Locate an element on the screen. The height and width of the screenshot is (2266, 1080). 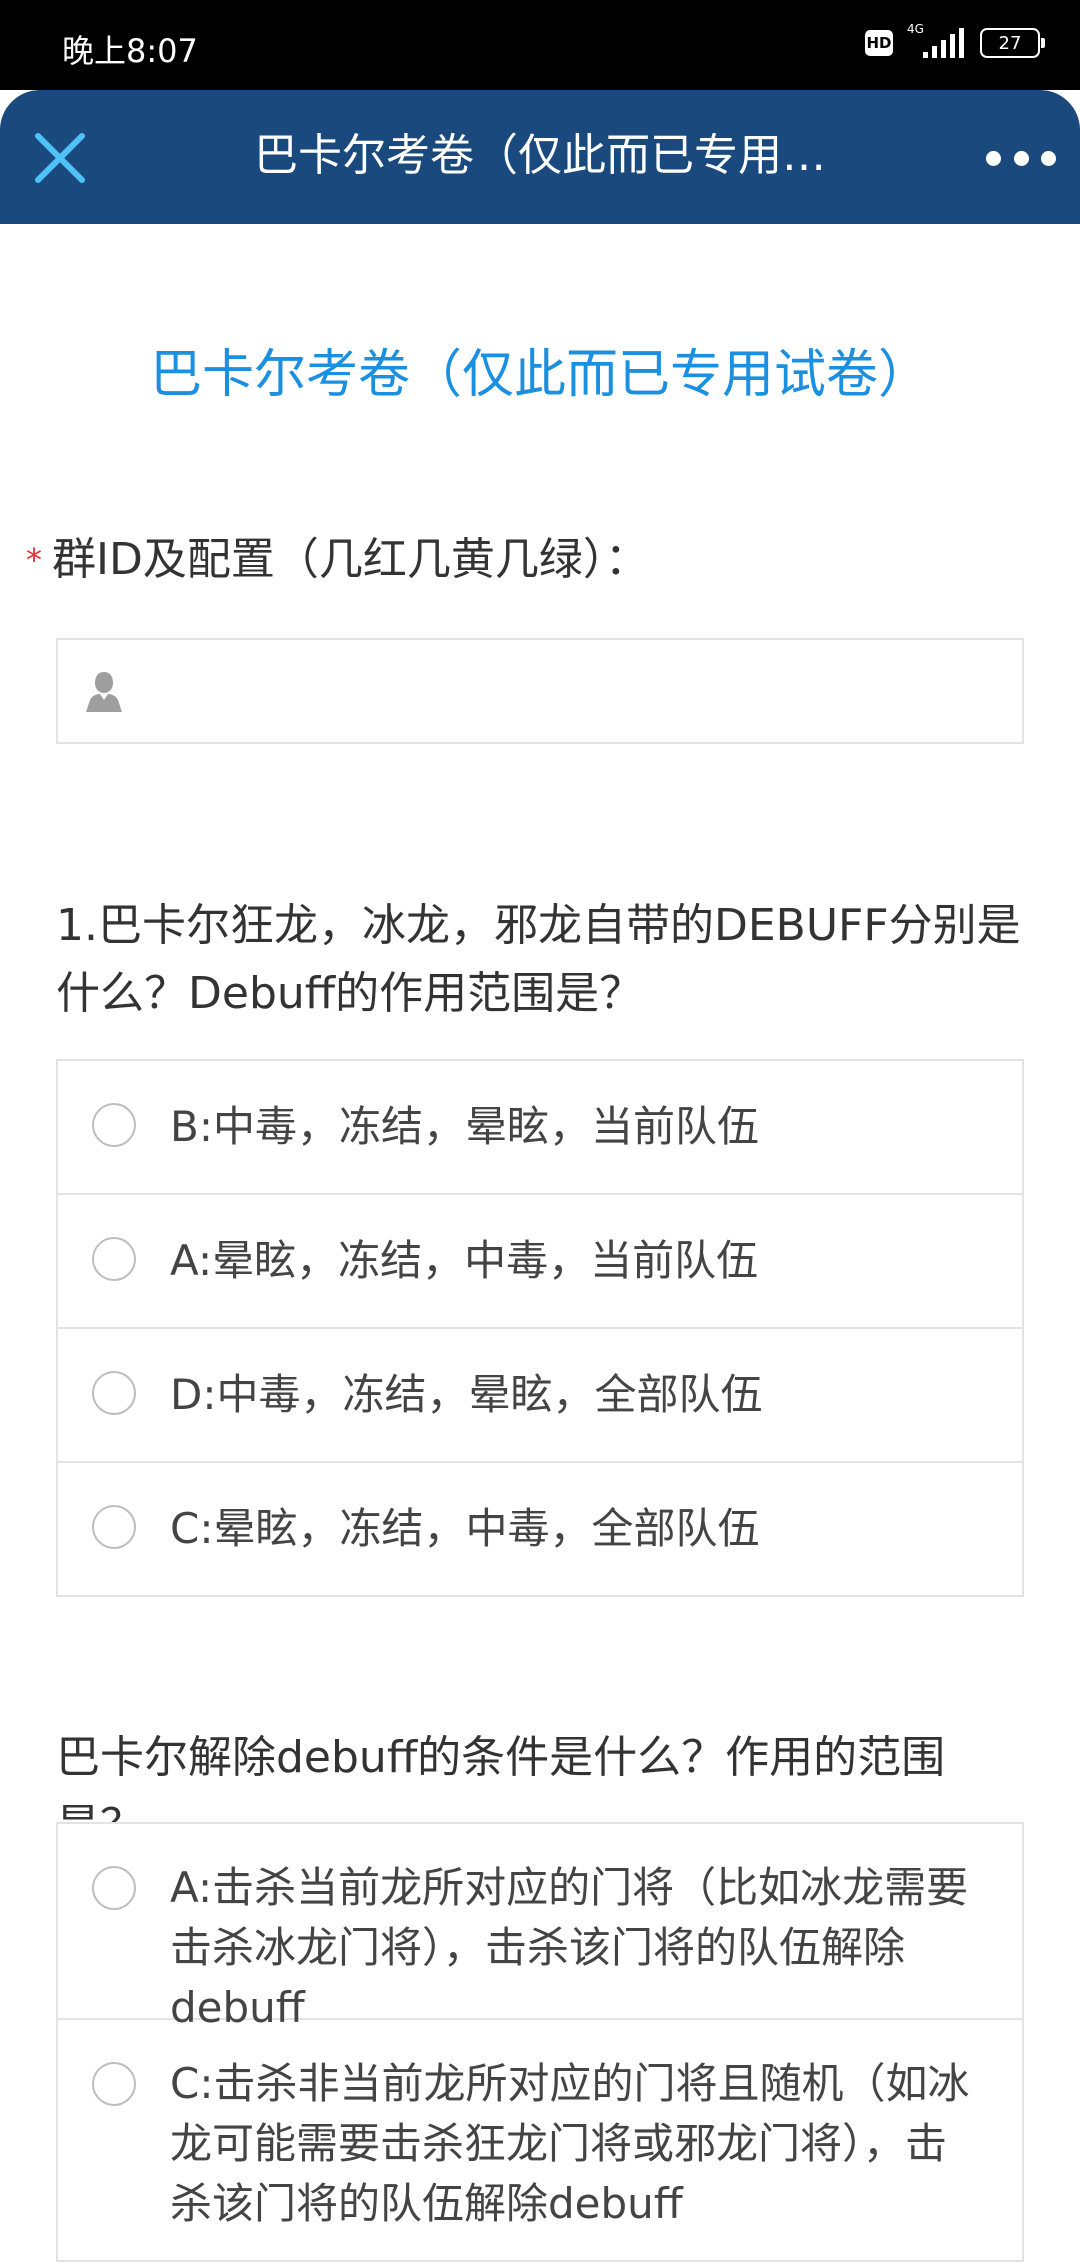
option-label: D:中毒，冻结，晕眩，全部队伍 is located at coordinates (466, 1394).